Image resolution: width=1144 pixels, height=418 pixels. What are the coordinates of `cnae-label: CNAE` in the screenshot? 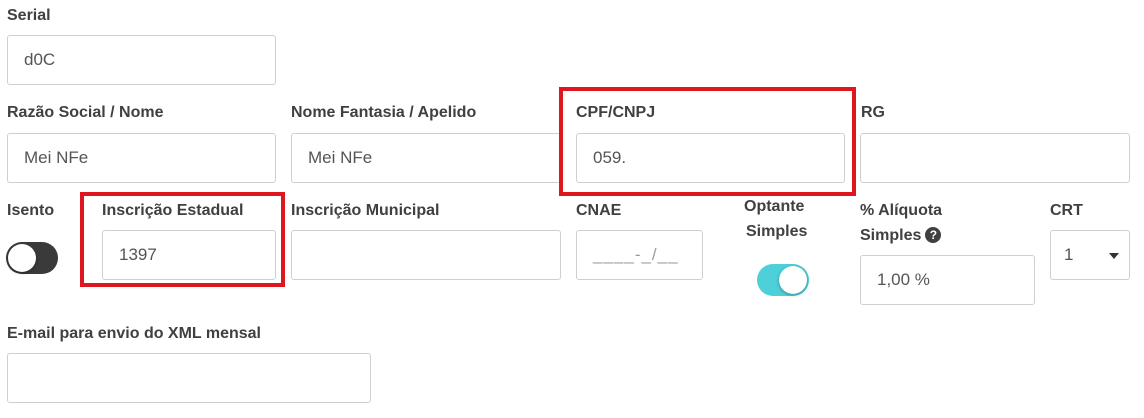 It's located at (599, 210).